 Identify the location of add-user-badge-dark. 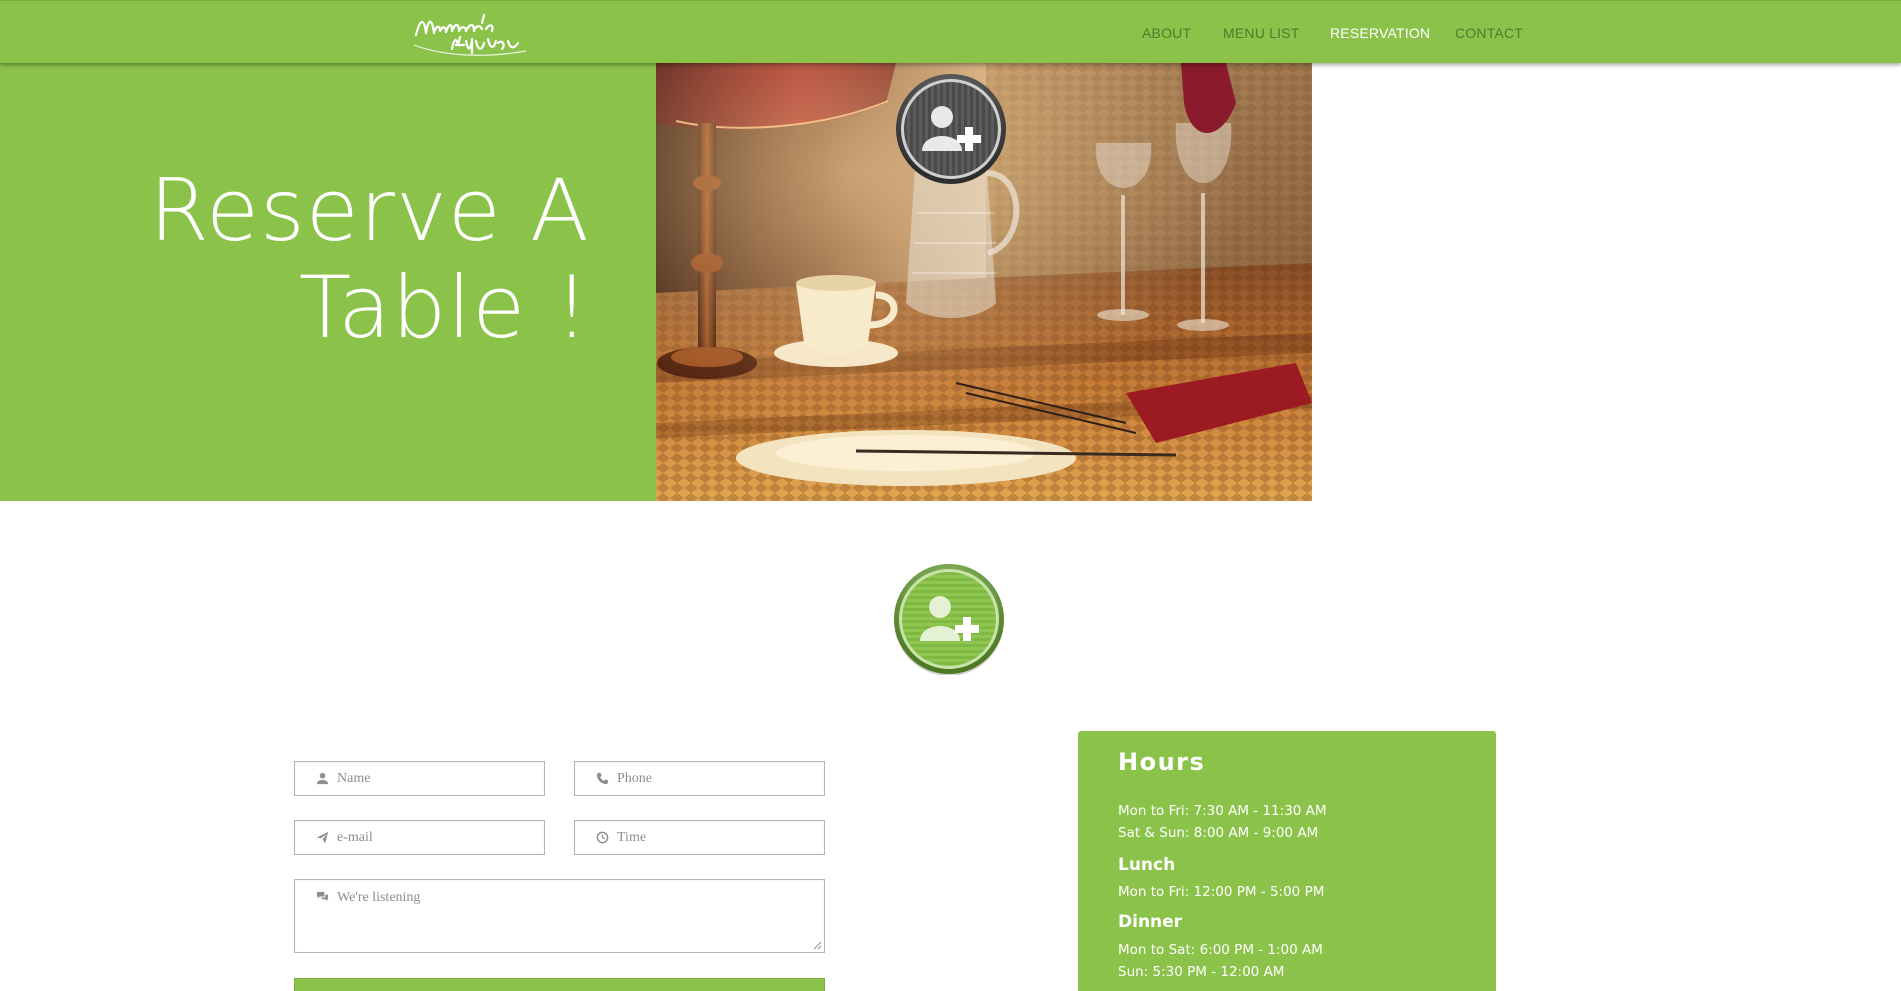
(951, 129).